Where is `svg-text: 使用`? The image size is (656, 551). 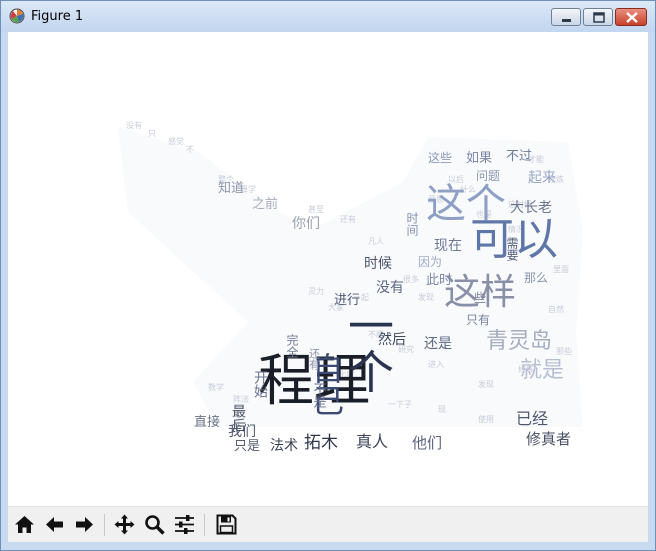
svg-text: 使用 is located at coordinates (486, 419).